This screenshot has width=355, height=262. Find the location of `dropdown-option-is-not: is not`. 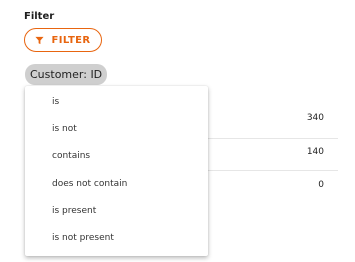

dropdown-option-is-not: is not is located at coordinates (116, 129).